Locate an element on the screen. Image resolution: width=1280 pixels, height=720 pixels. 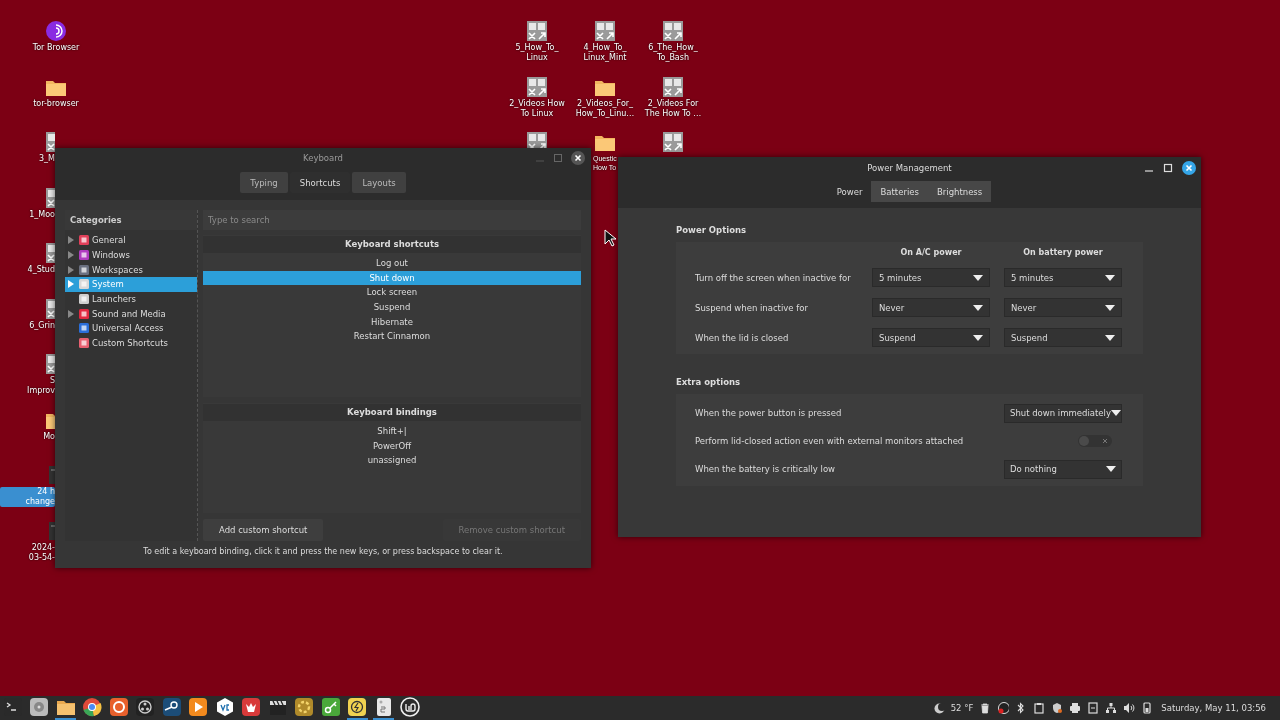
tab: Brightness is located at coordinates (959, 191).